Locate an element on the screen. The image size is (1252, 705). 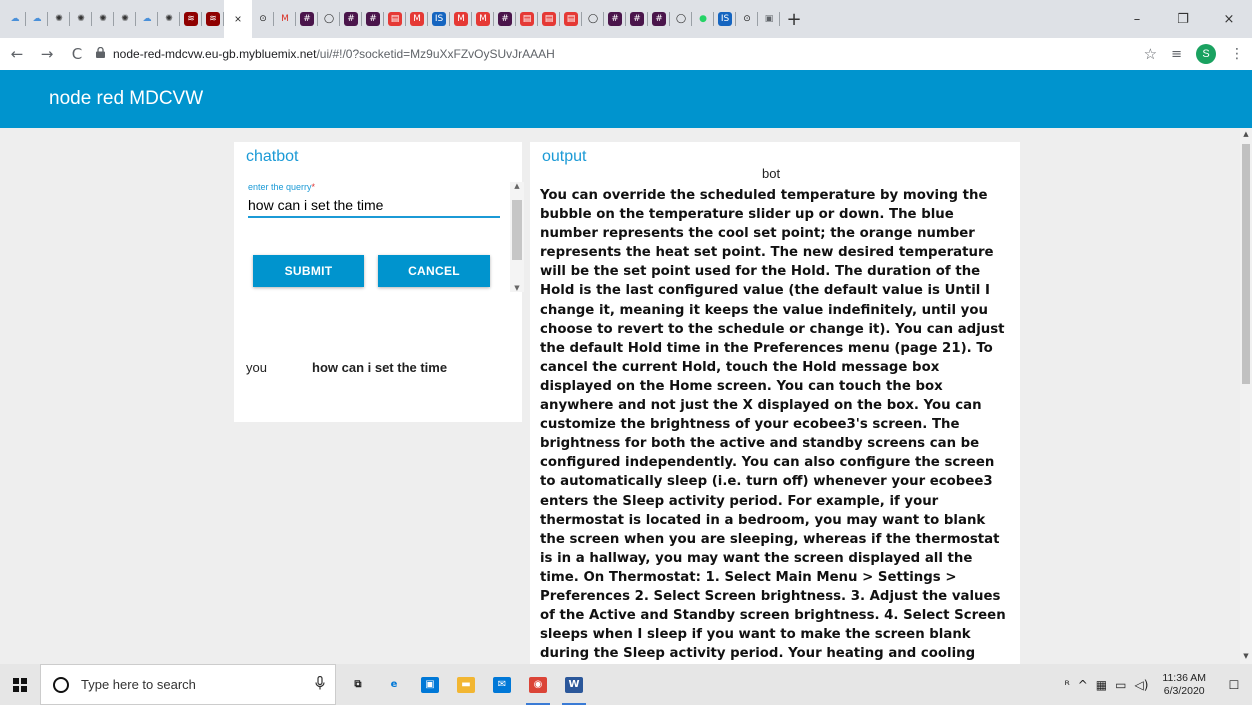
file-explorer-icon: ▬ is located at coordinates (466, 684).